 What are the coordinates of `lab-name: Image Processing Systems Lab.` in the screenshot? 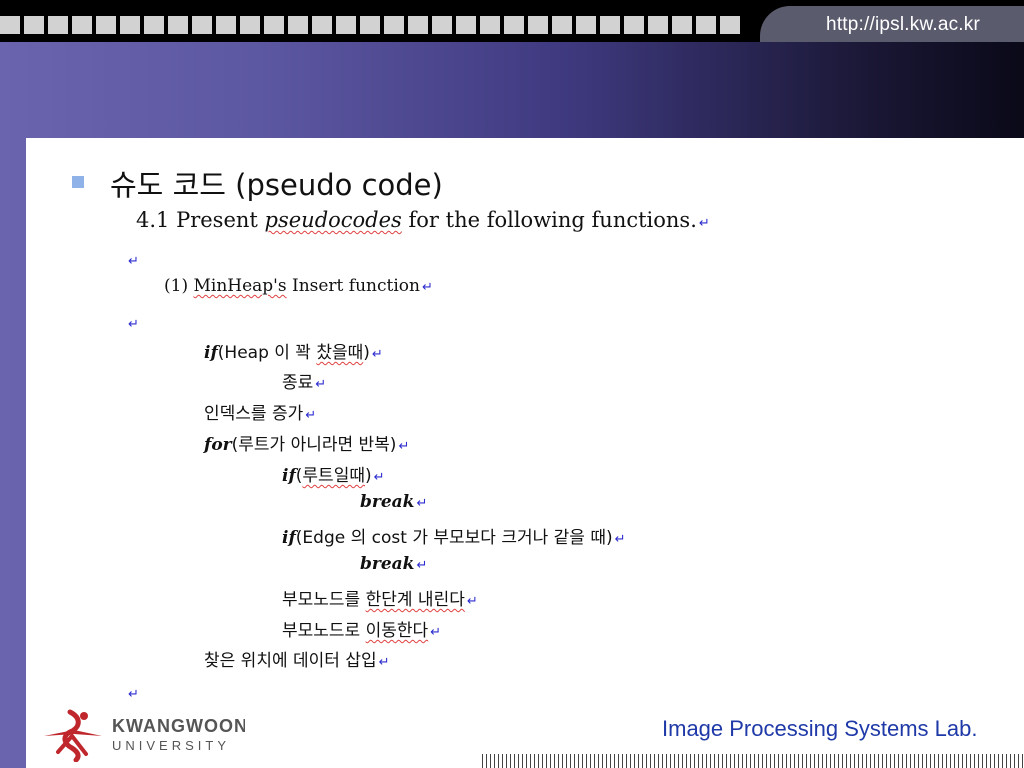 It's located at (820, 728).